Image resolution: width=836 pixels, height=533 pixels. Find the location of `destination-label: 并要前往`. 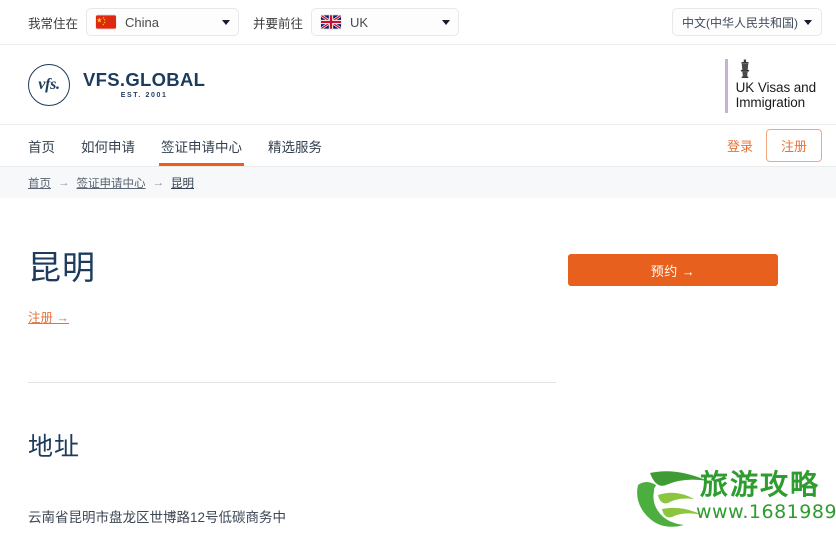

destination-label: 并要前往 is located at coordinates (278, 23).